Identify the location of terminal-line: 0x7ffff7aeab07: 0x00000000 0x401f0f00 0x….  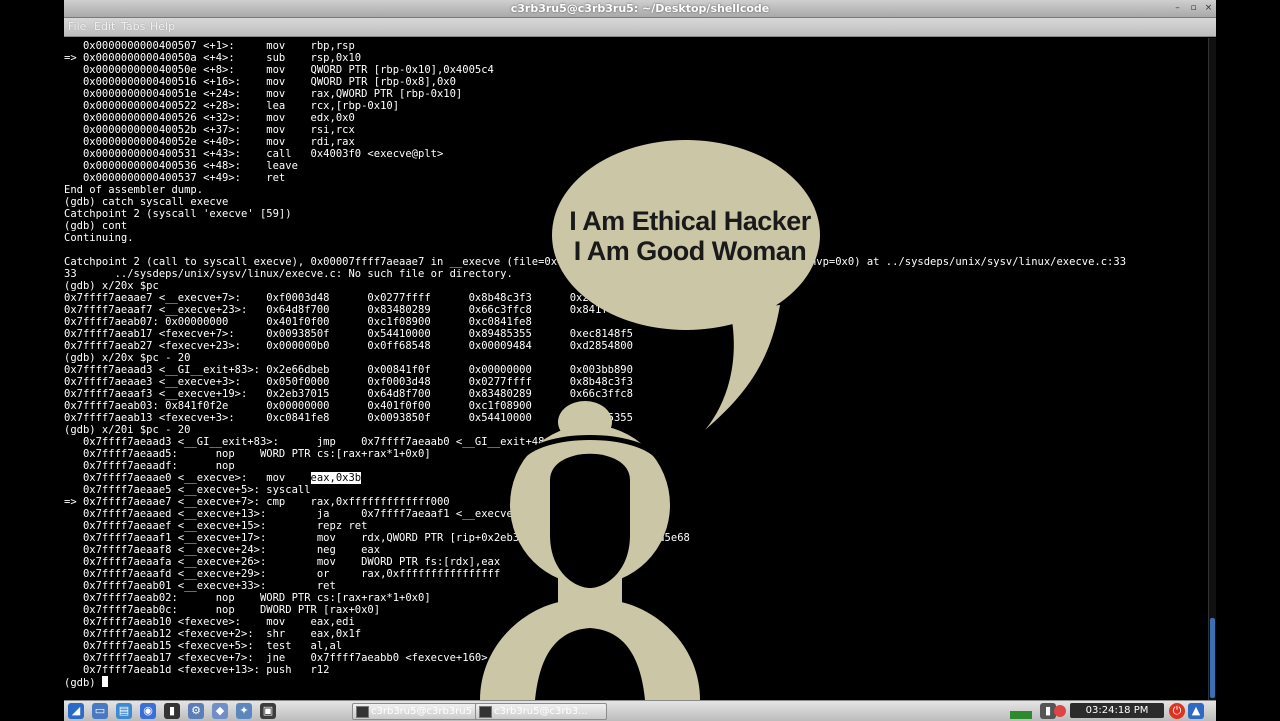
(298, 322).